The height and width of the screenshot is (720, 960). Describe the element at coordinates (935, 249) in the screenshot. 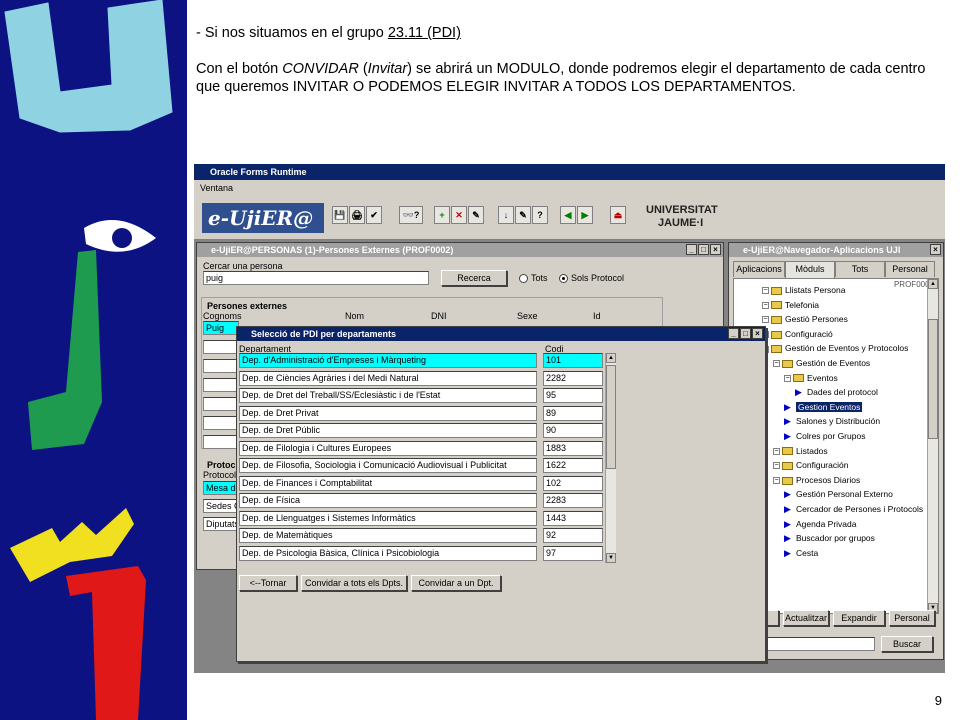

I see `navegador-close-button: ×` at that location.